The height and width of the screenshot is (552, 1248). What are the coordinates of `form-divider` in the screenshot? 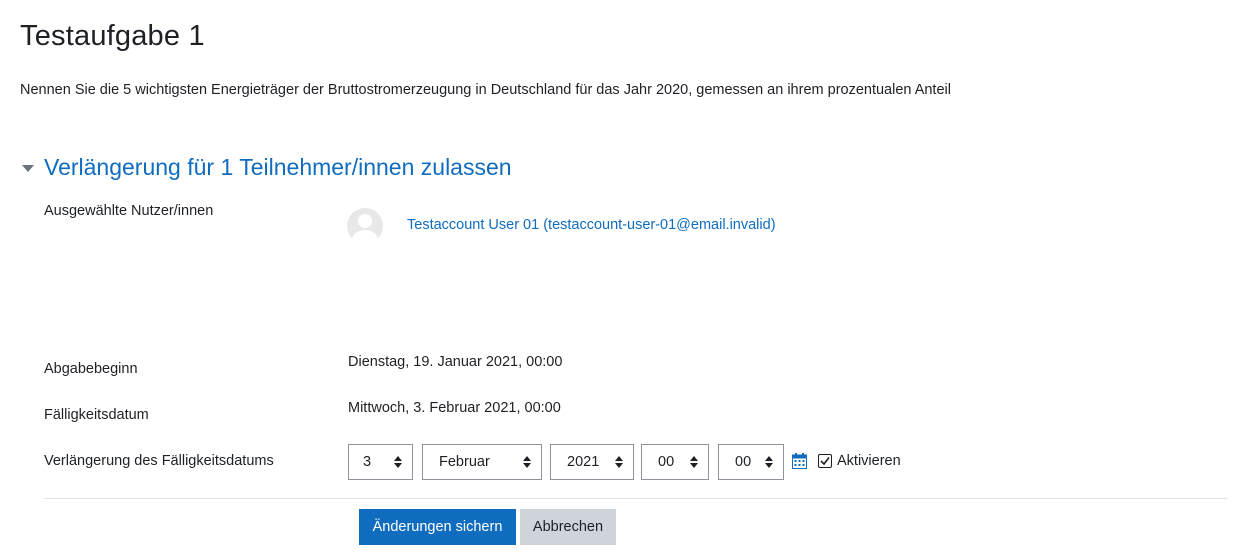 It's located at (635, 498).